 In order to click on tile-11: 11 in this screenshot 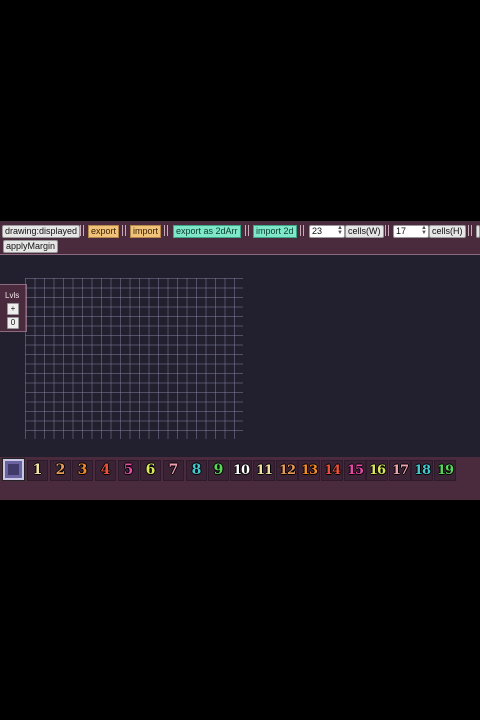, I will do `click(264, 470)`.